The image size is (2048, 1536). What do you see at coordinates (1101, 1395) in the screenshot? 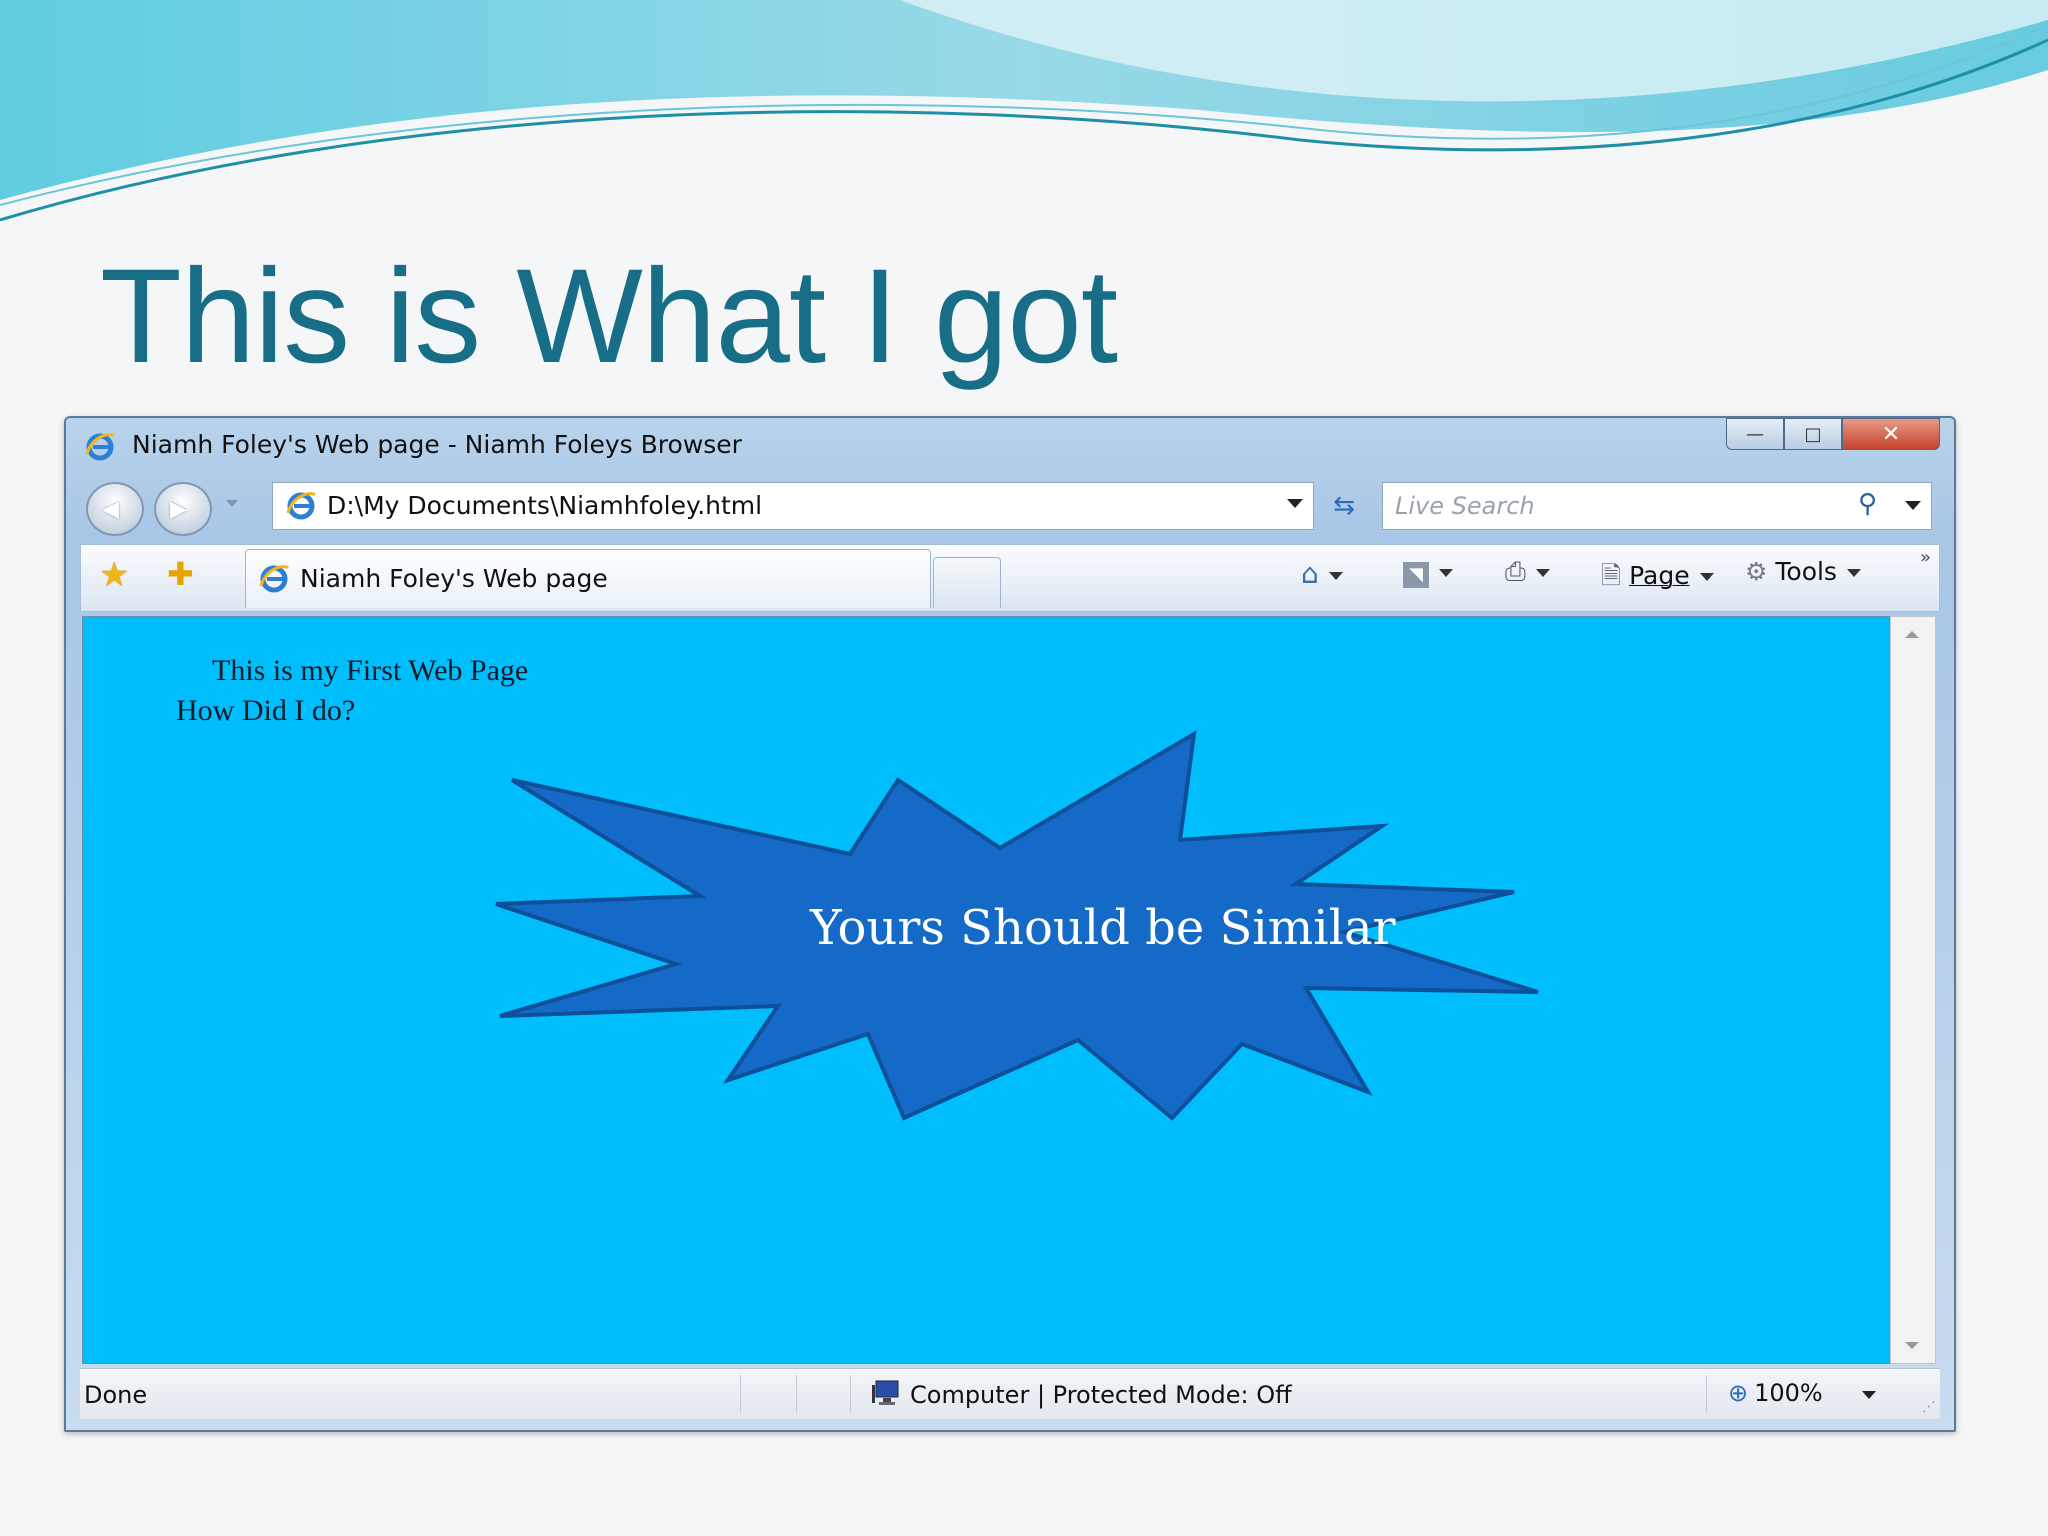
I see `security-zone-text: Computer | Protected Mode: Off` at bounding box center [1101, 1395].